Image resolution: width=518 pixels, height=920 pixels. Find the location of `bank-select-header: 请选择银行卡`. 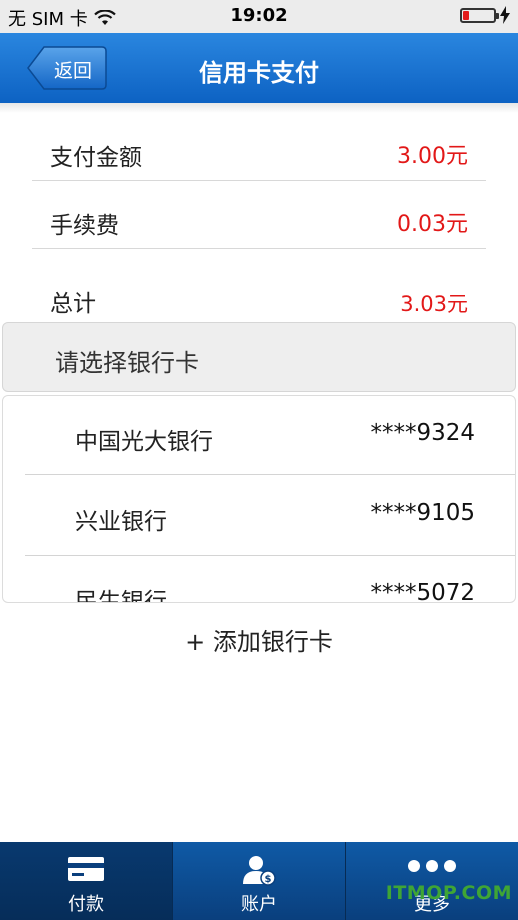

bank-select-header: 请选择银行卡 is located at coordinates (259, 357).